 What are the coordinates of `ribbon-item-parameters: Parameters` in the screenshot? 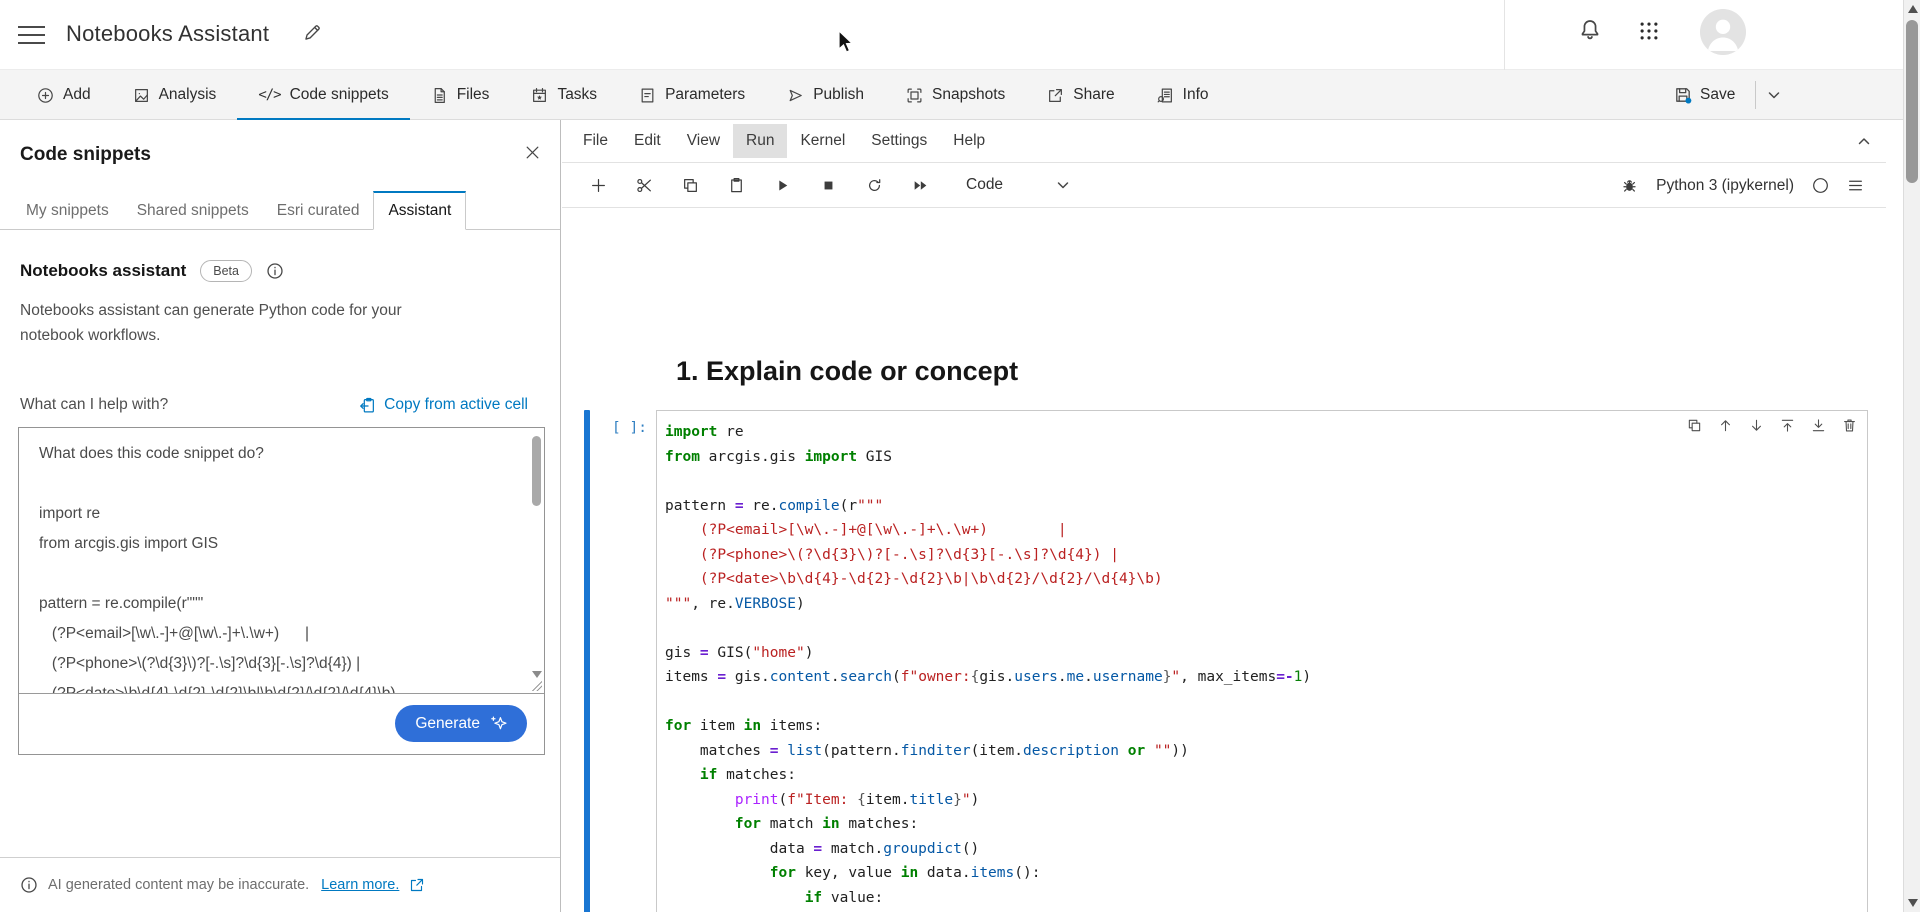 It's located at (692, 95).